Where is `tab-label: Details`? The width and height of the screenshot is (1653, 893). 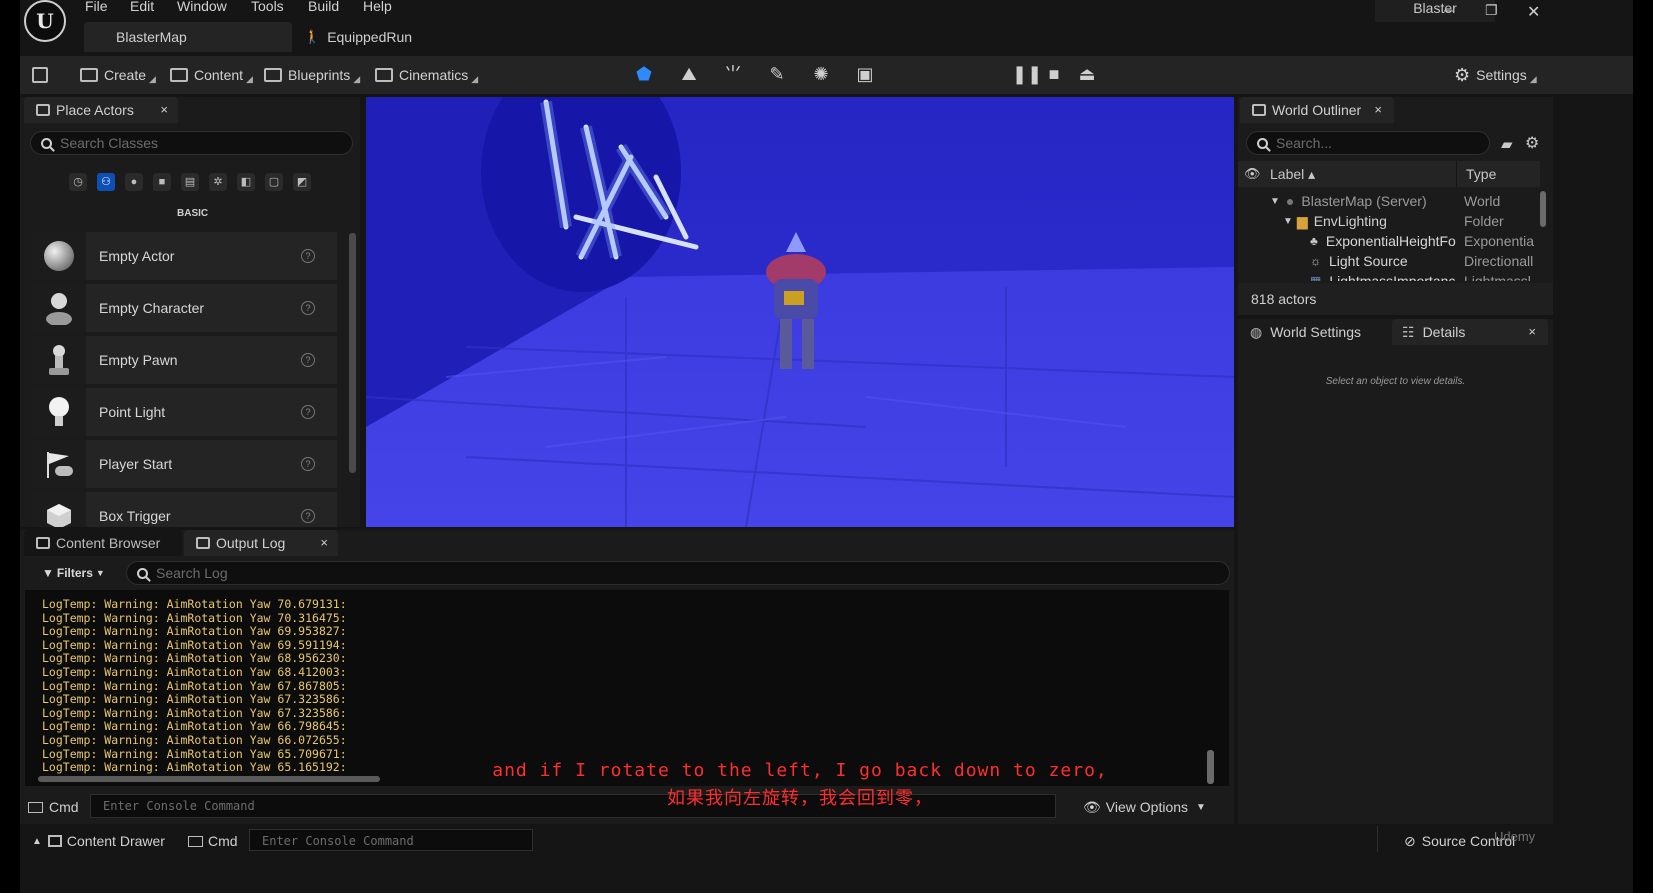
tab-label: Details is located at coordinates (1444, 332).